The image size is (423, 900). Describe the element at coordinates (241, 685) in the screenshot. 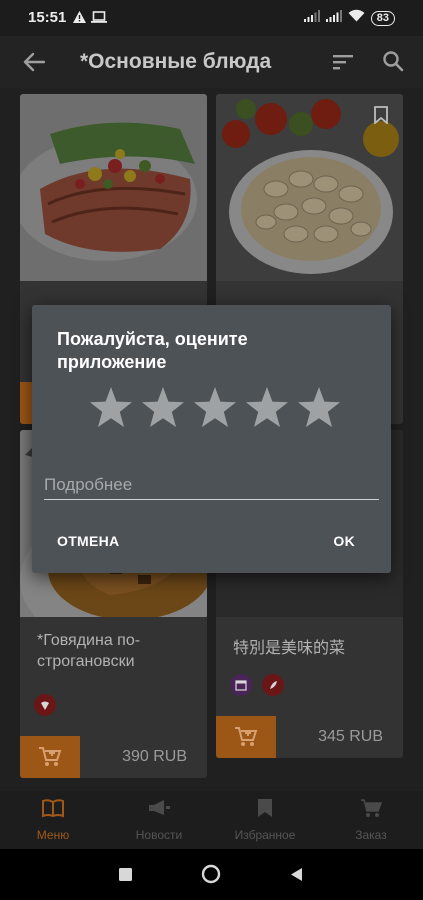

I see `calendar-badge-icon` at that location.